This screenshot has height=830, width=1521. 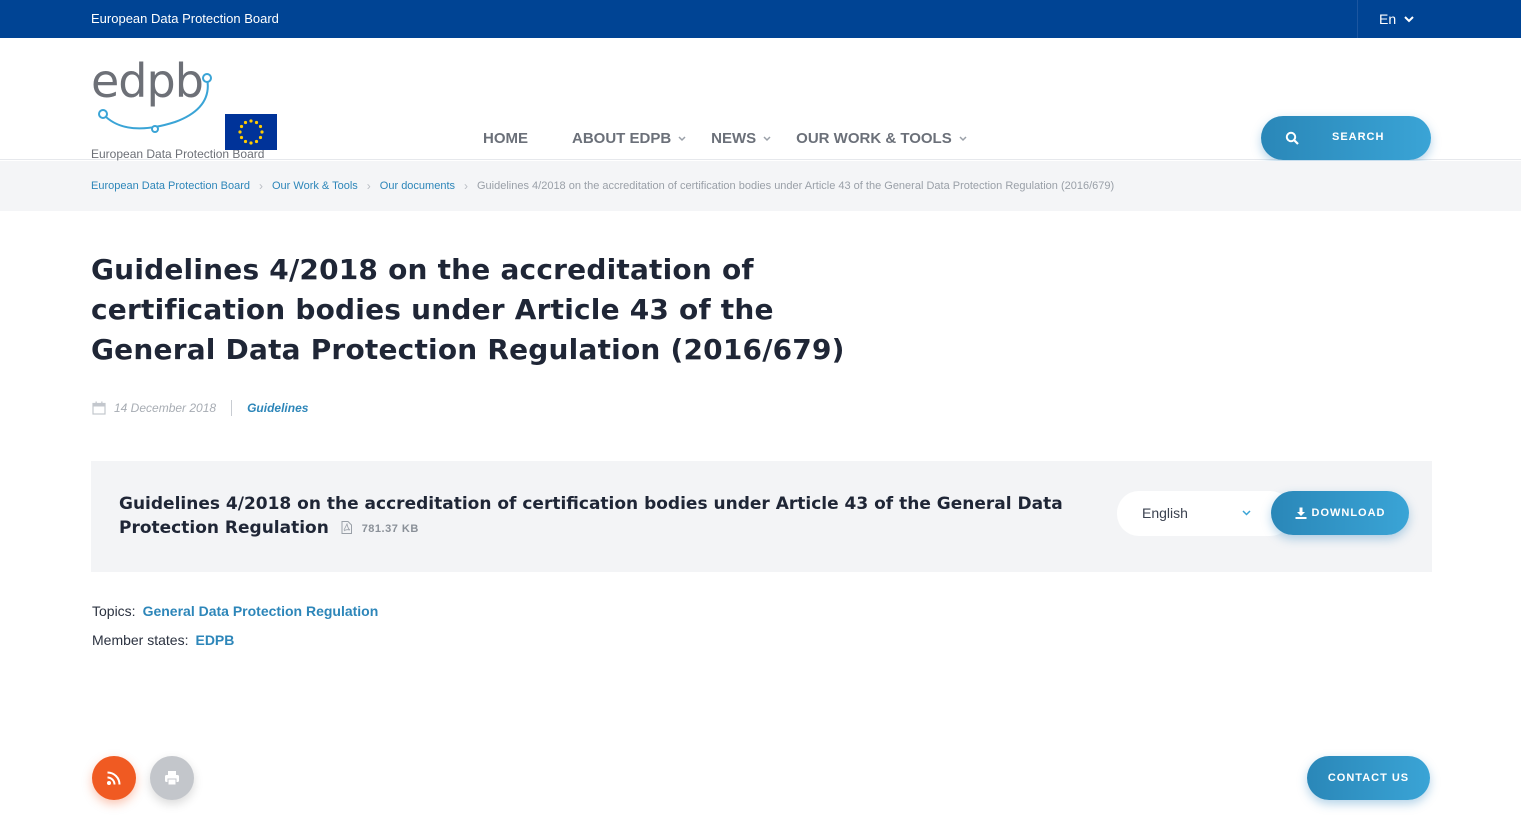 I want to click on main-nav: HOME ABOUT EDPB NEWS OUR WORK & TOOLS, so click(x=725, y=138).